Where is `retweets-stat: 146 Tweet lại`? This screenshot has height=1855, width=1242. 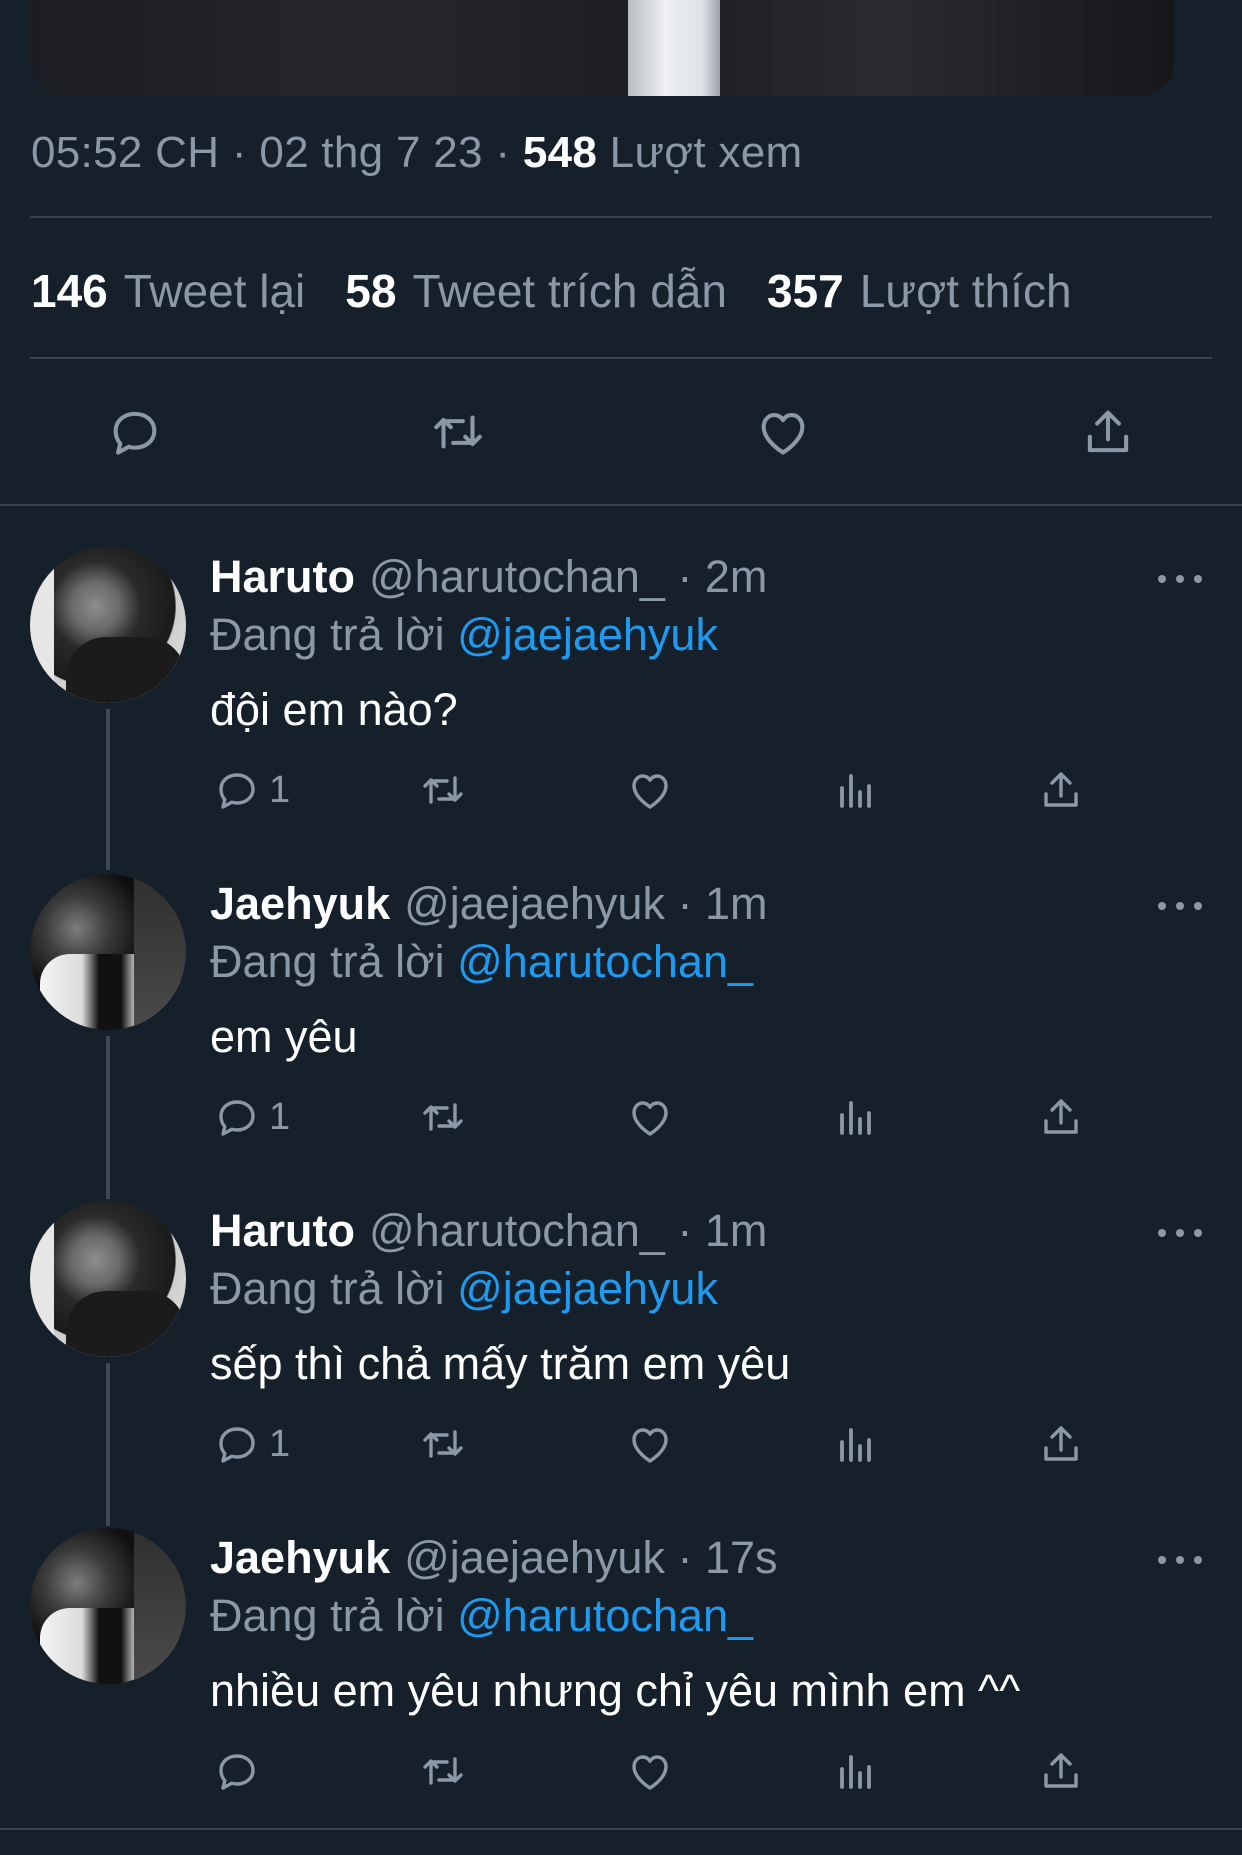
retweets-stat: 146 Tweet lại is located at coordinates (168, 291).